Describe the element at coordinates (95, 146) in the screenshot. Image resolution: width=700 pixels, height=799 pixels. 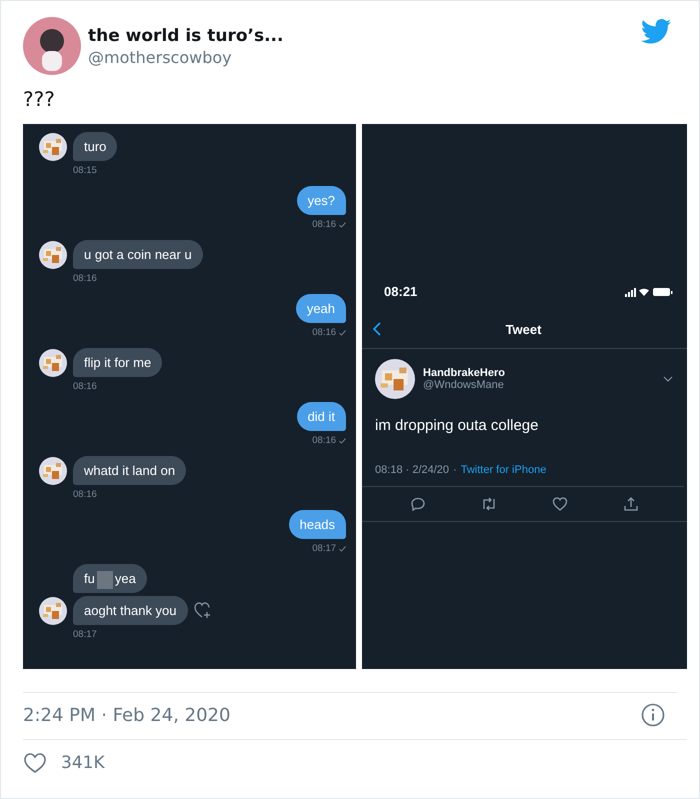
I see `message-bubble: turo` at that location.